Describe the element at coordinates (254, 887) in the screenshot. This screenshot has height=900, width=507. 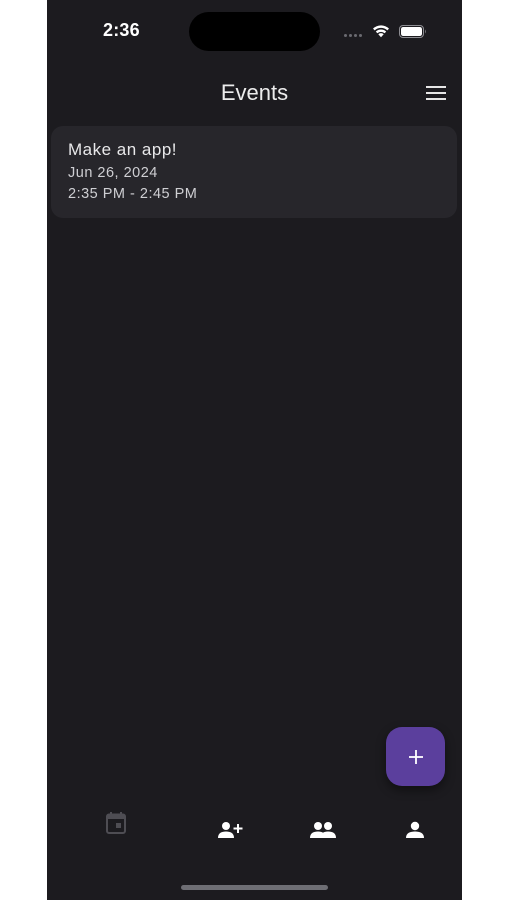
I see `home-indicator` at that location.